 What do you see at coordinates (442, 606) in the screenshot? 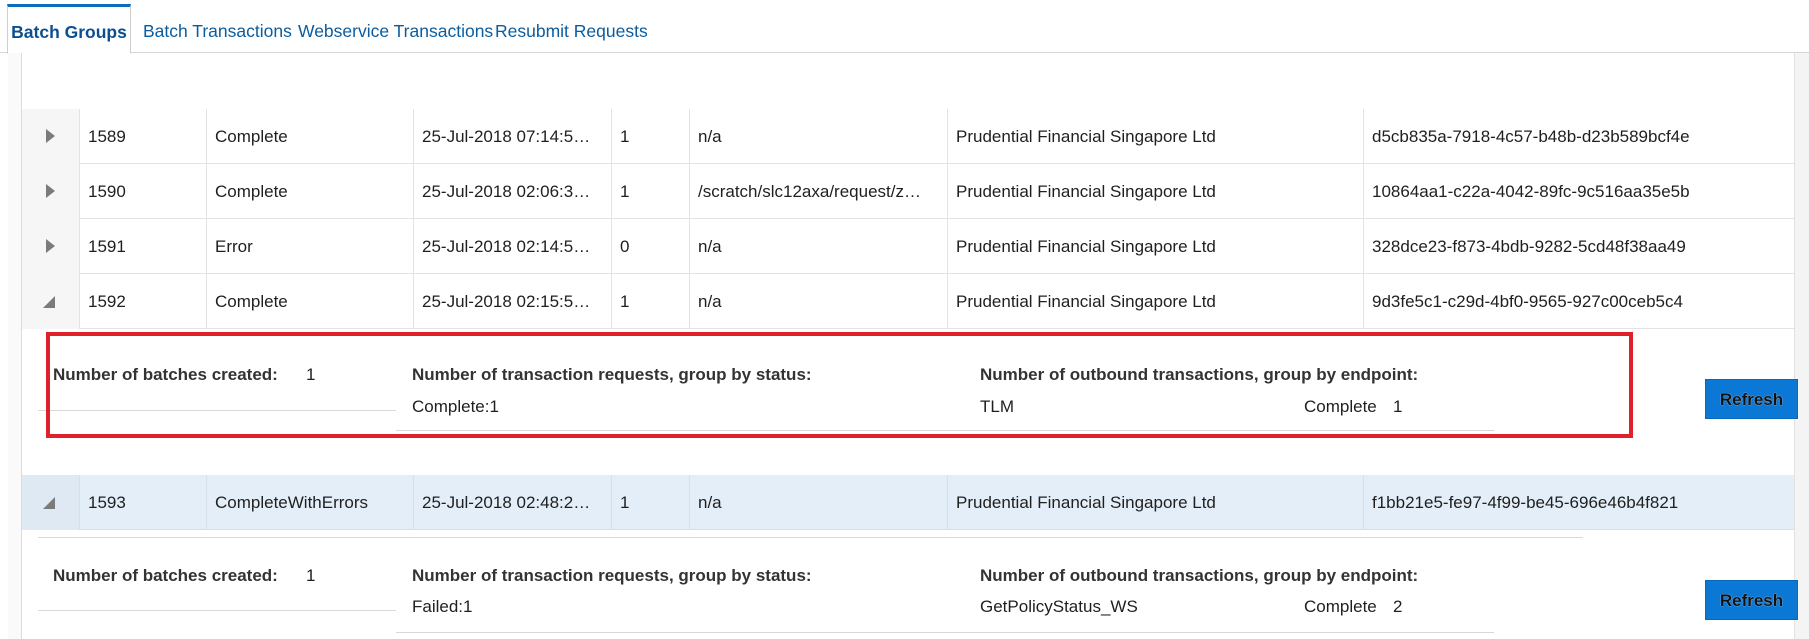
I see `transaction-requests-value: Failed:1` at bounding box center [442, 606].